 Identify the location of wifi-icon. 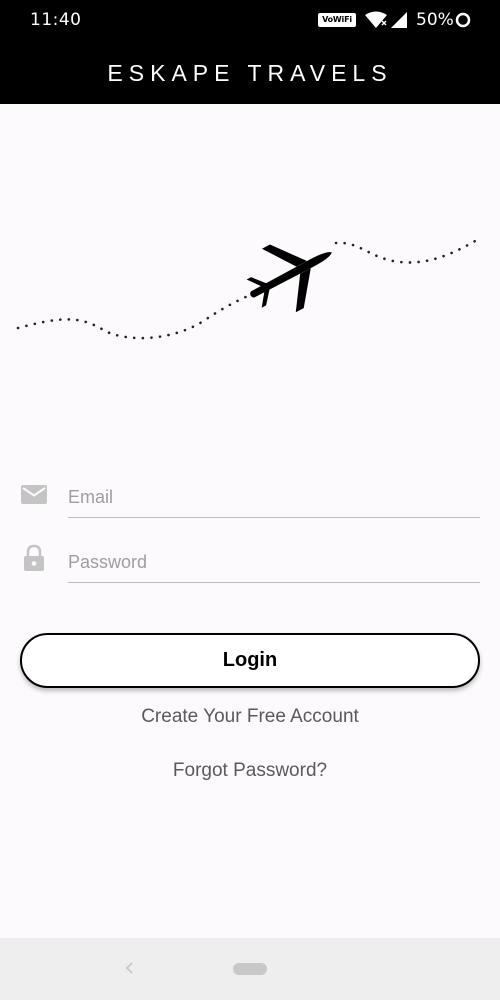
(376, 19).